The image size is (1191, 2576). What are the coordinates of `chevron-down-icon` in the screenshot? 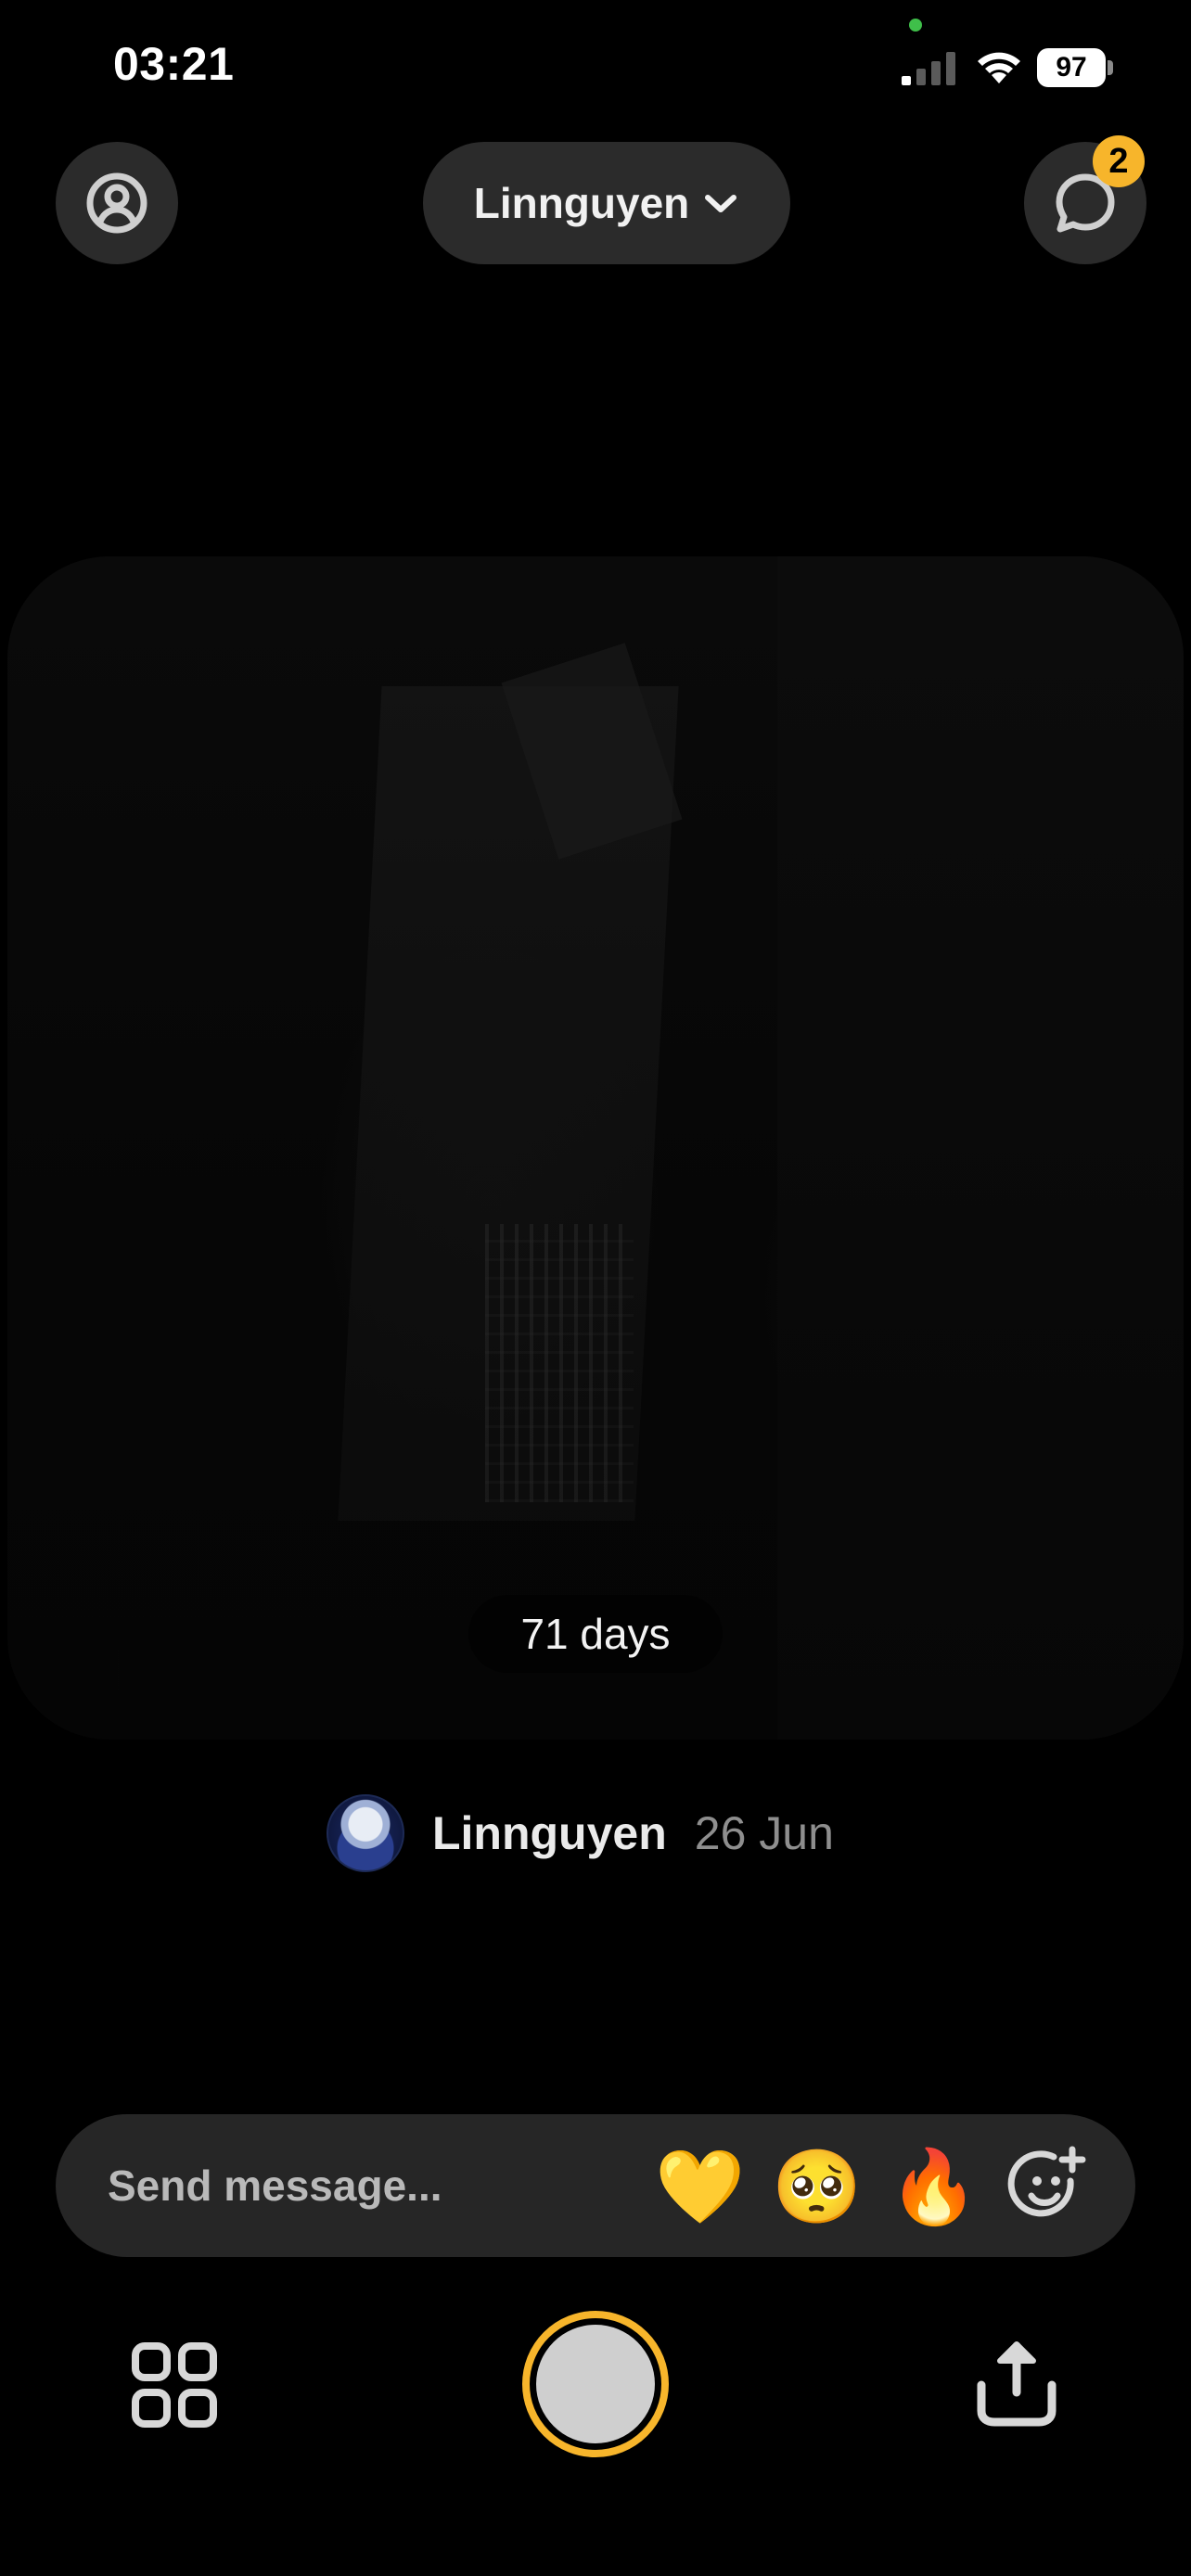 It's located at (721, 203).